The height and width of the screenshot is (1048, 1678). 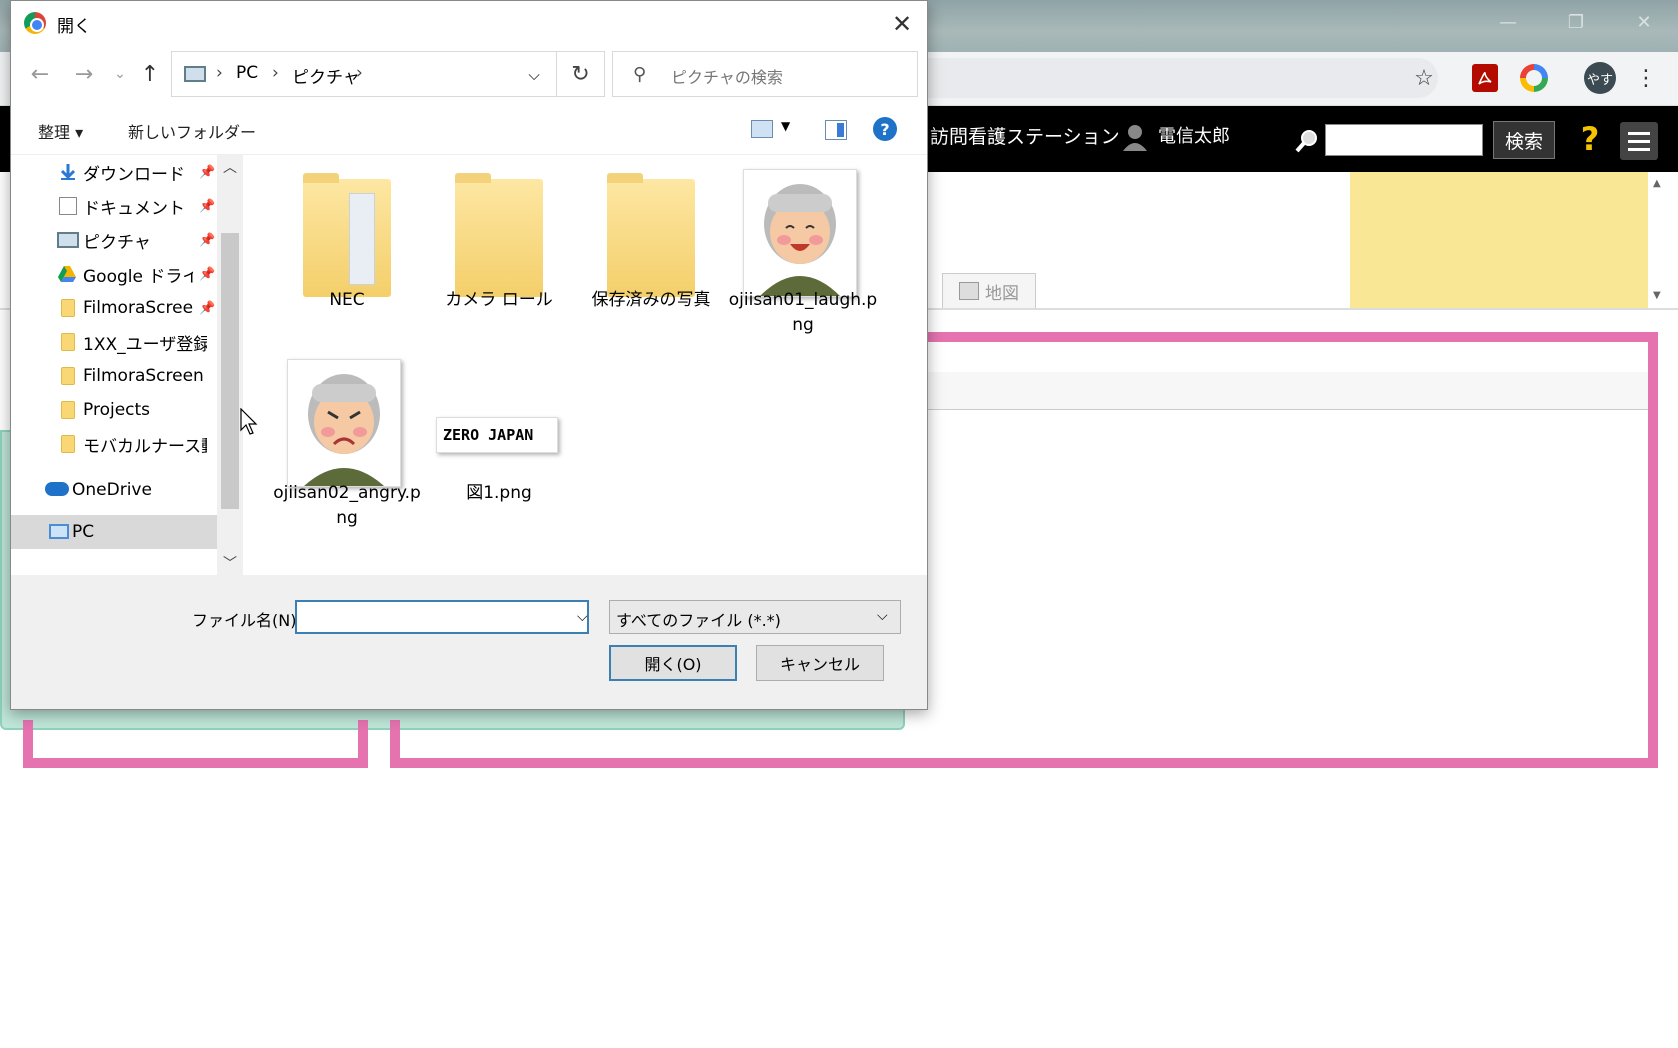 I want to click on file-label: NEC, so click(x=347, y=300).